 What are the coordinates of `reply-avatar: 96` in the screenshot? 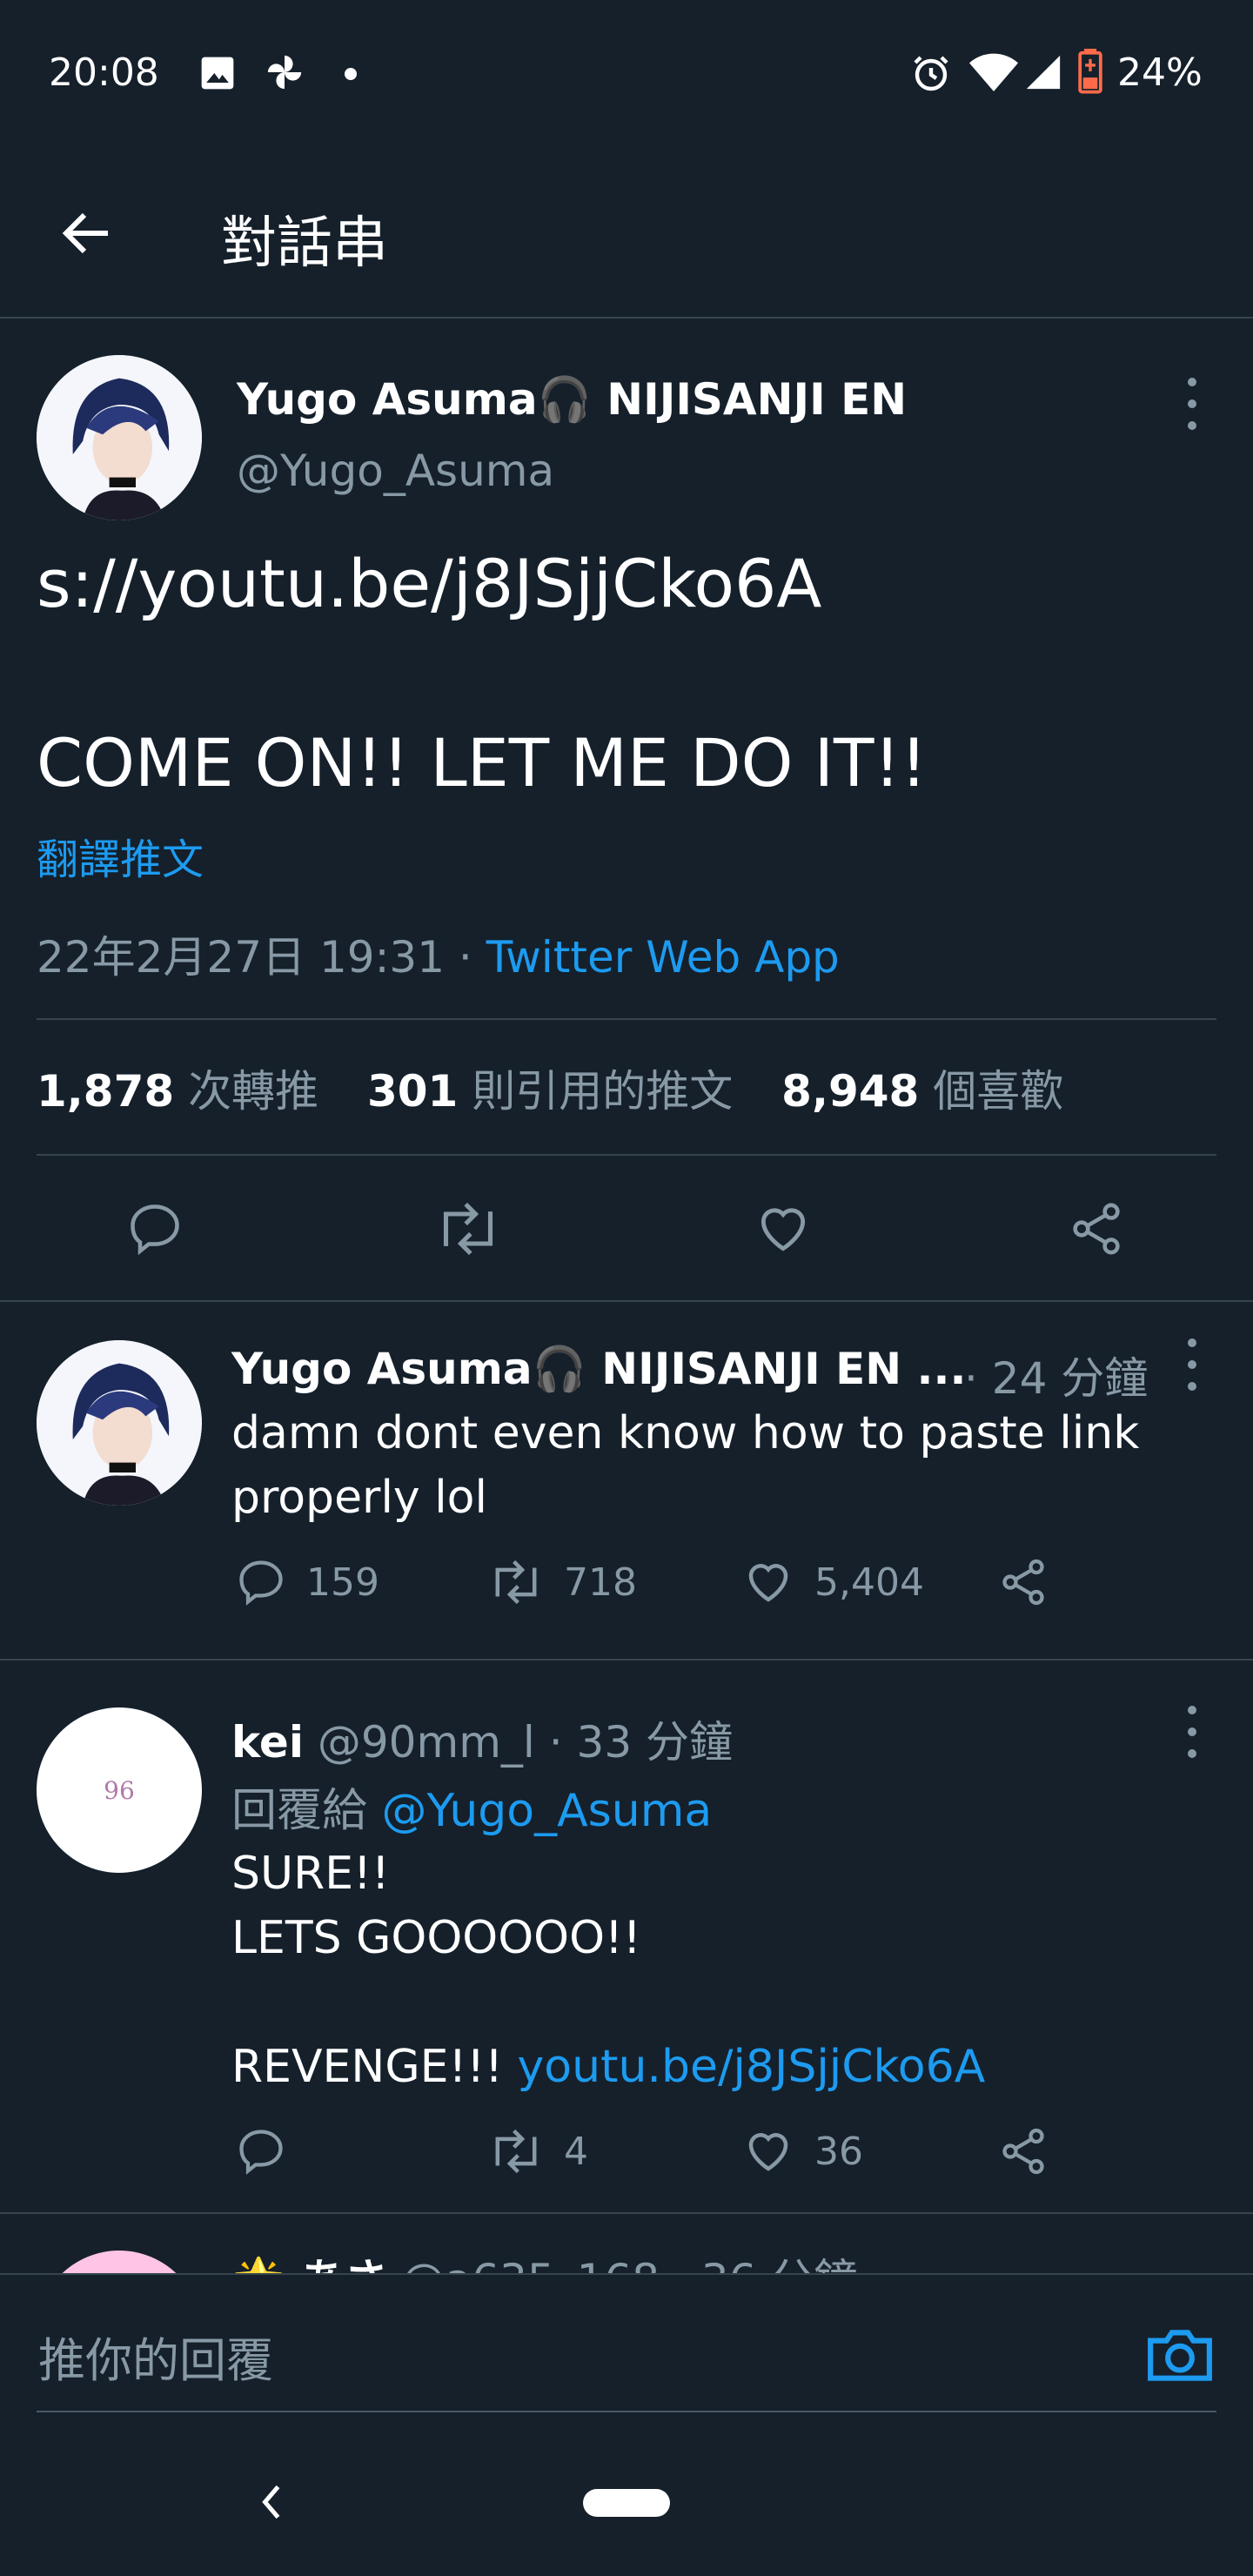 It's located at (119, 1790).